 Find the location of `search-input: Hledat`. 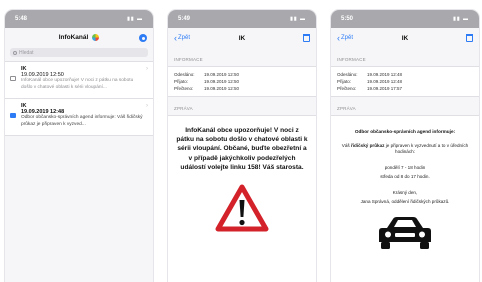

search-input: Hledat is located at coordinates (79, 52).